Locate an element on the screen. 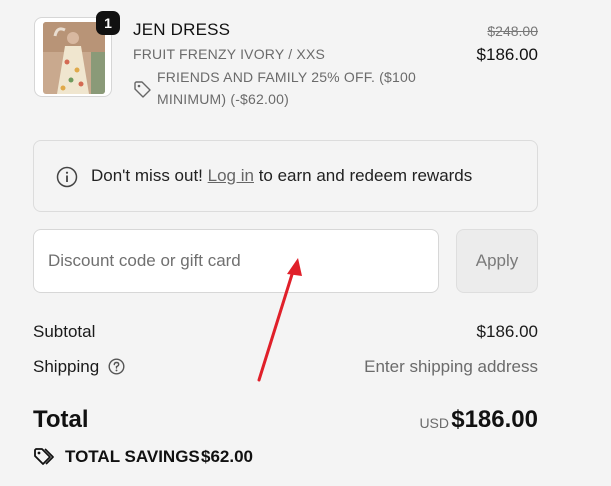  product-title: JEN DRESS is located at coordinates (182, 29).